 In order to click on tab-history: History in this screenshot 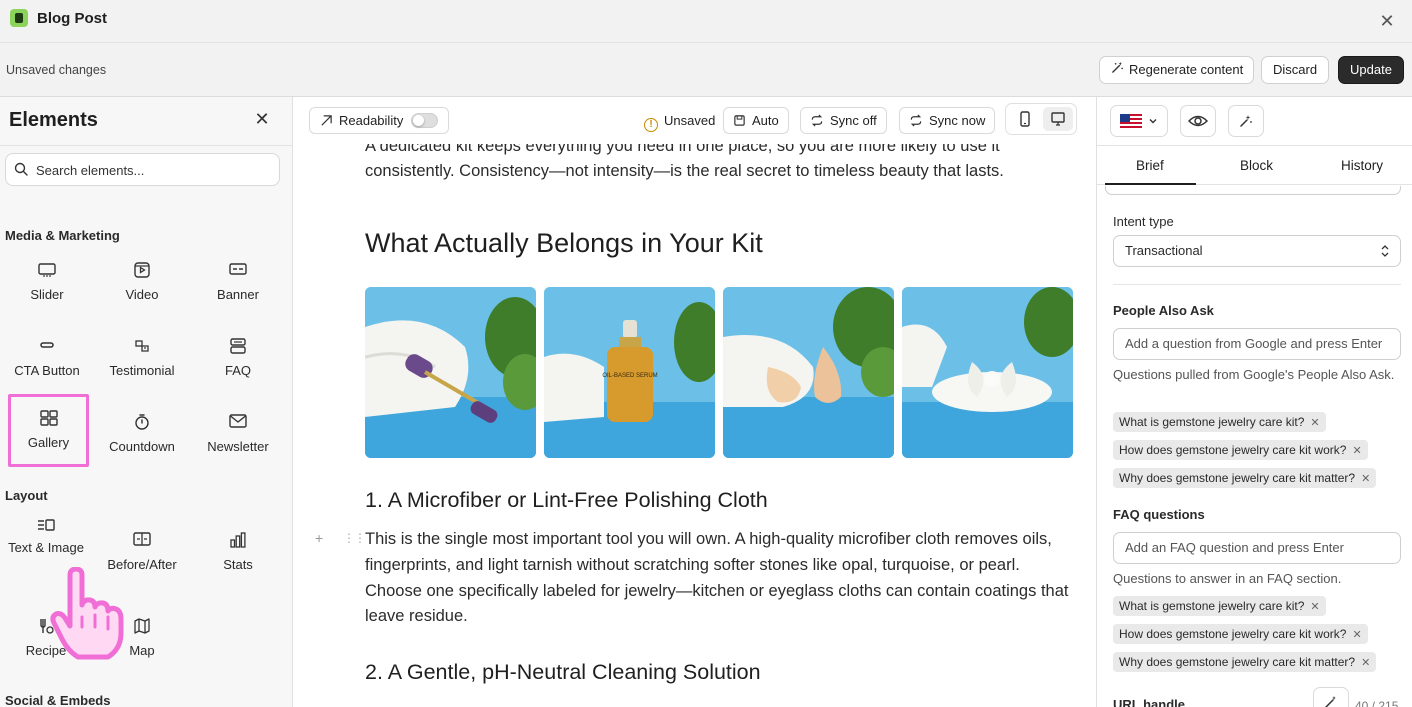, I will do `click(1362, 165)`.